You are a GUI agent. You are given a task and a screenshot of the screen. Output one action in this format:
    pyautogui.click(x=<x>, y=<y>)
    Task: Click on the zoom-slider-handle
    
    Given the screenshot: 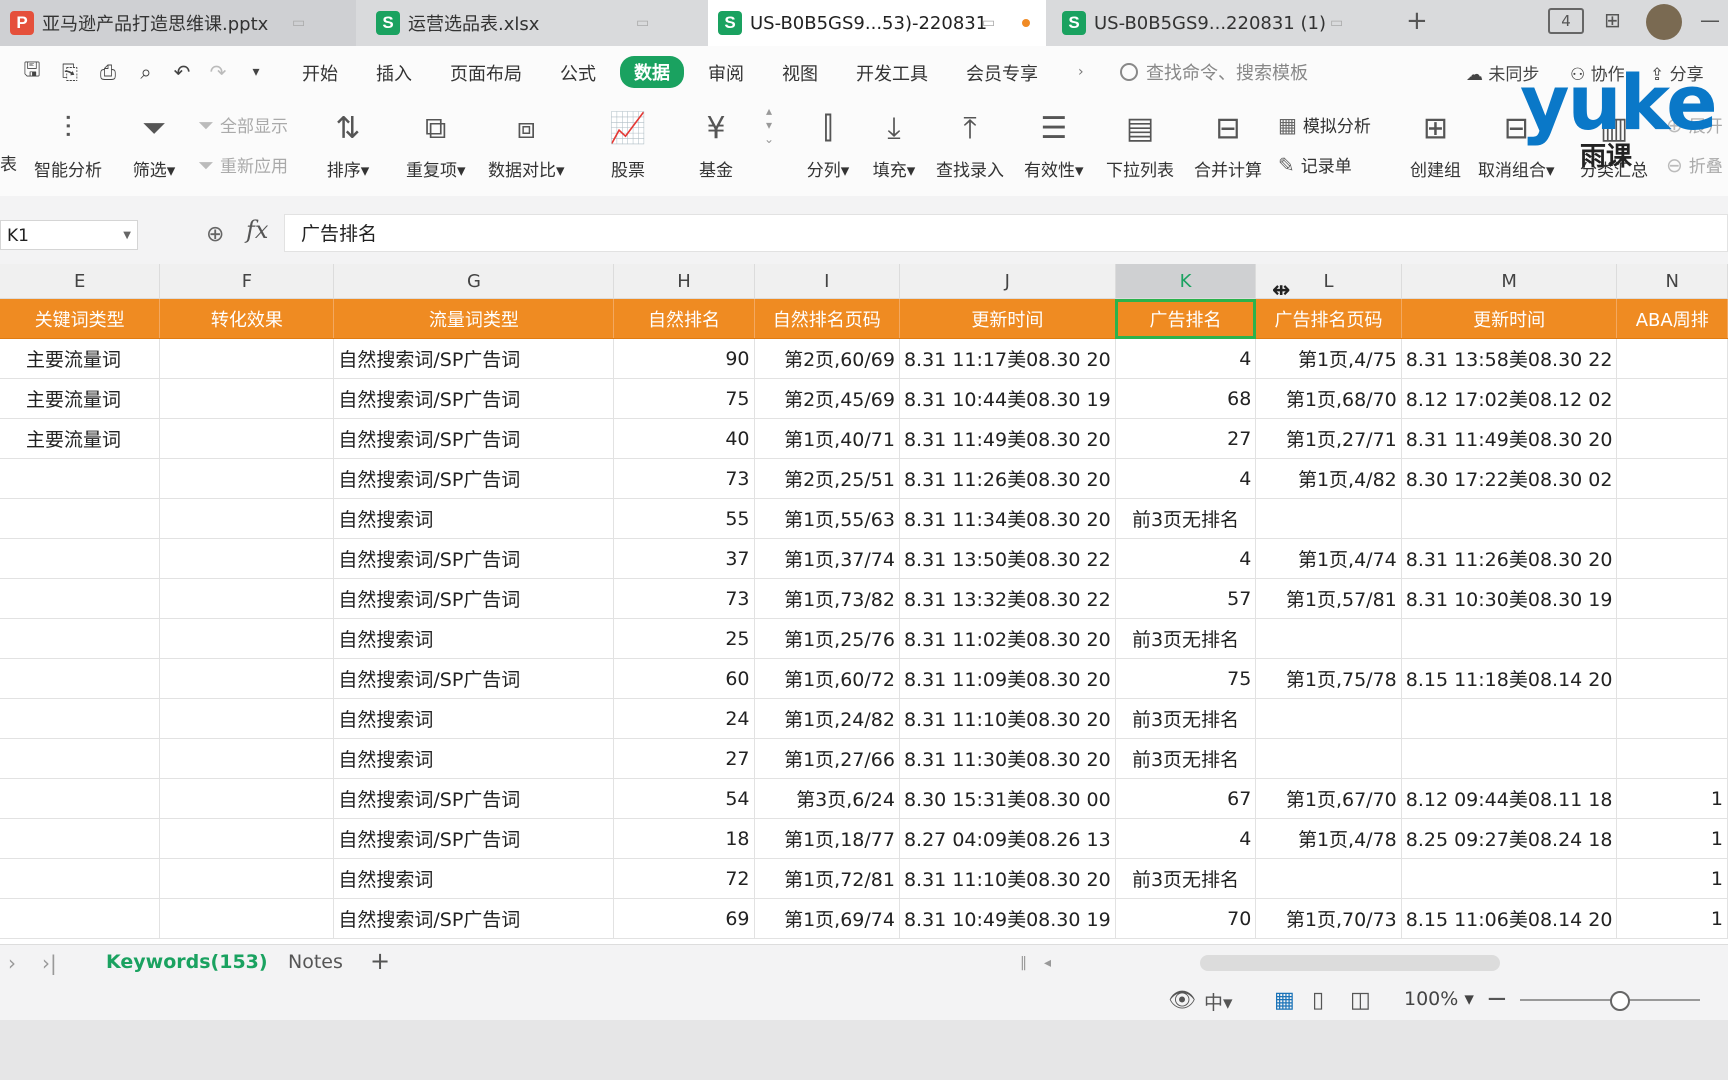 What is the action you would take?
    pyautogui.click(x=1620, y=1001)
    